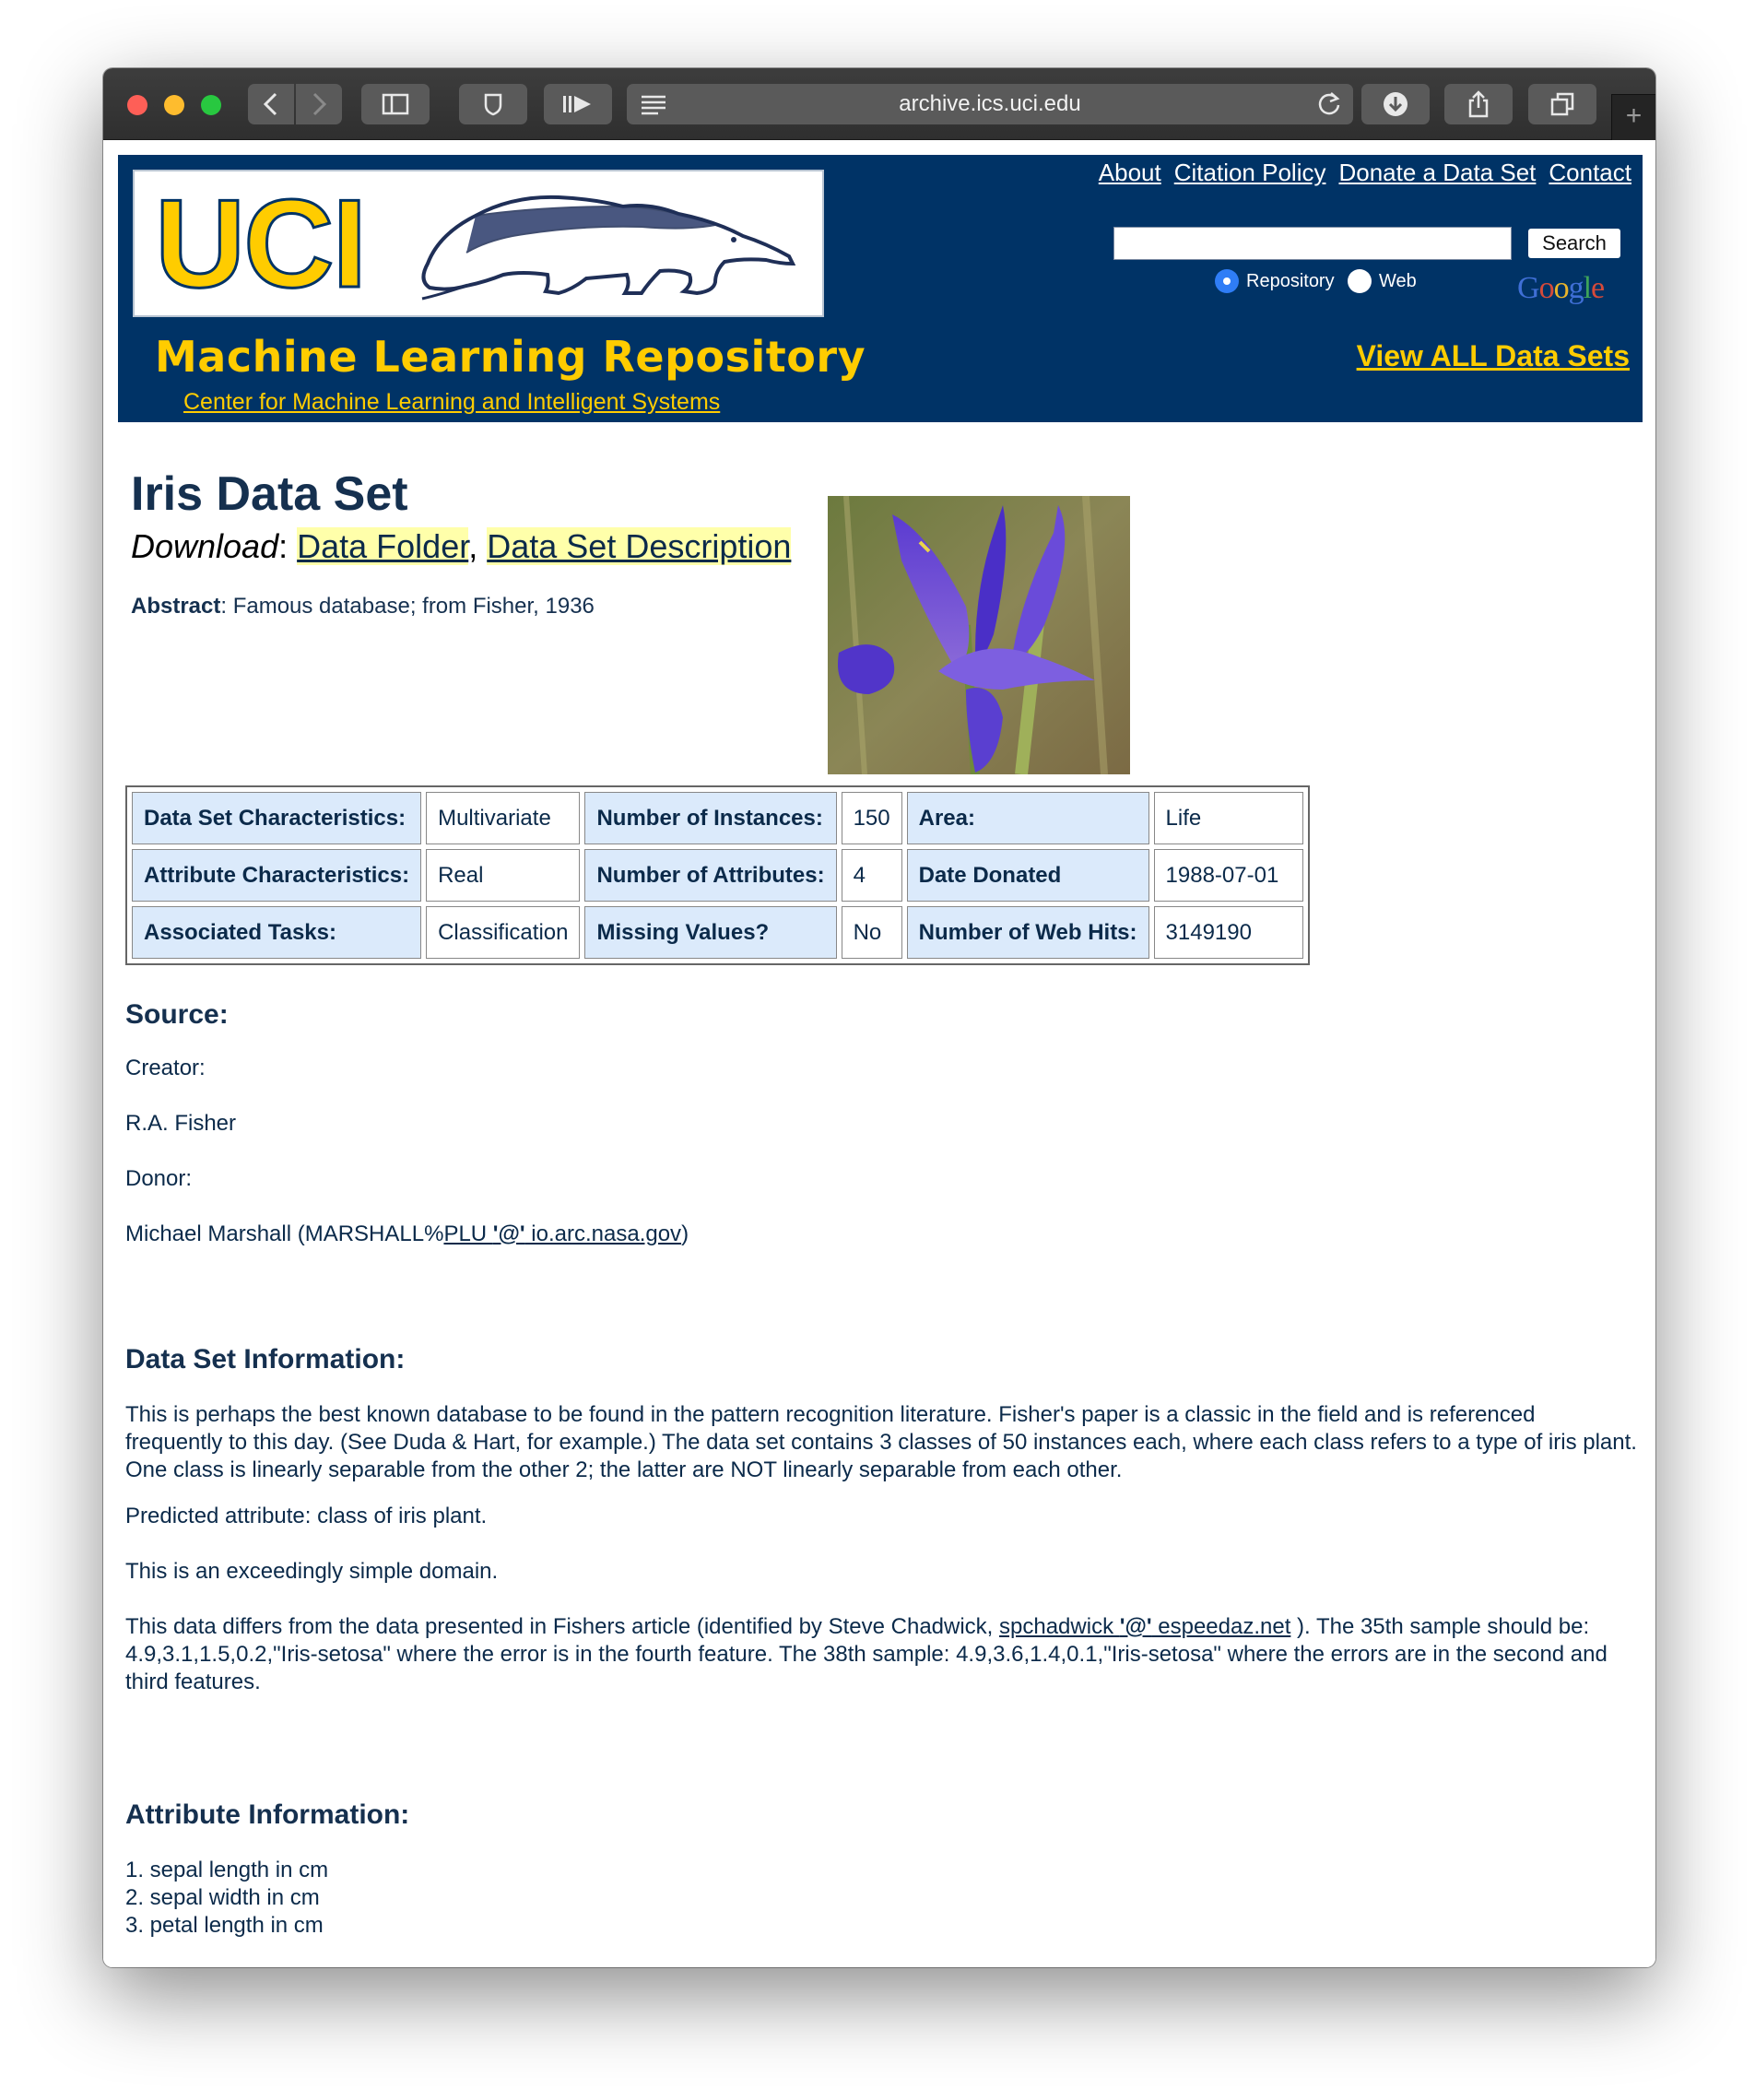  I want to click on repository-title: Machine Learning Repository, so click(510, 357).